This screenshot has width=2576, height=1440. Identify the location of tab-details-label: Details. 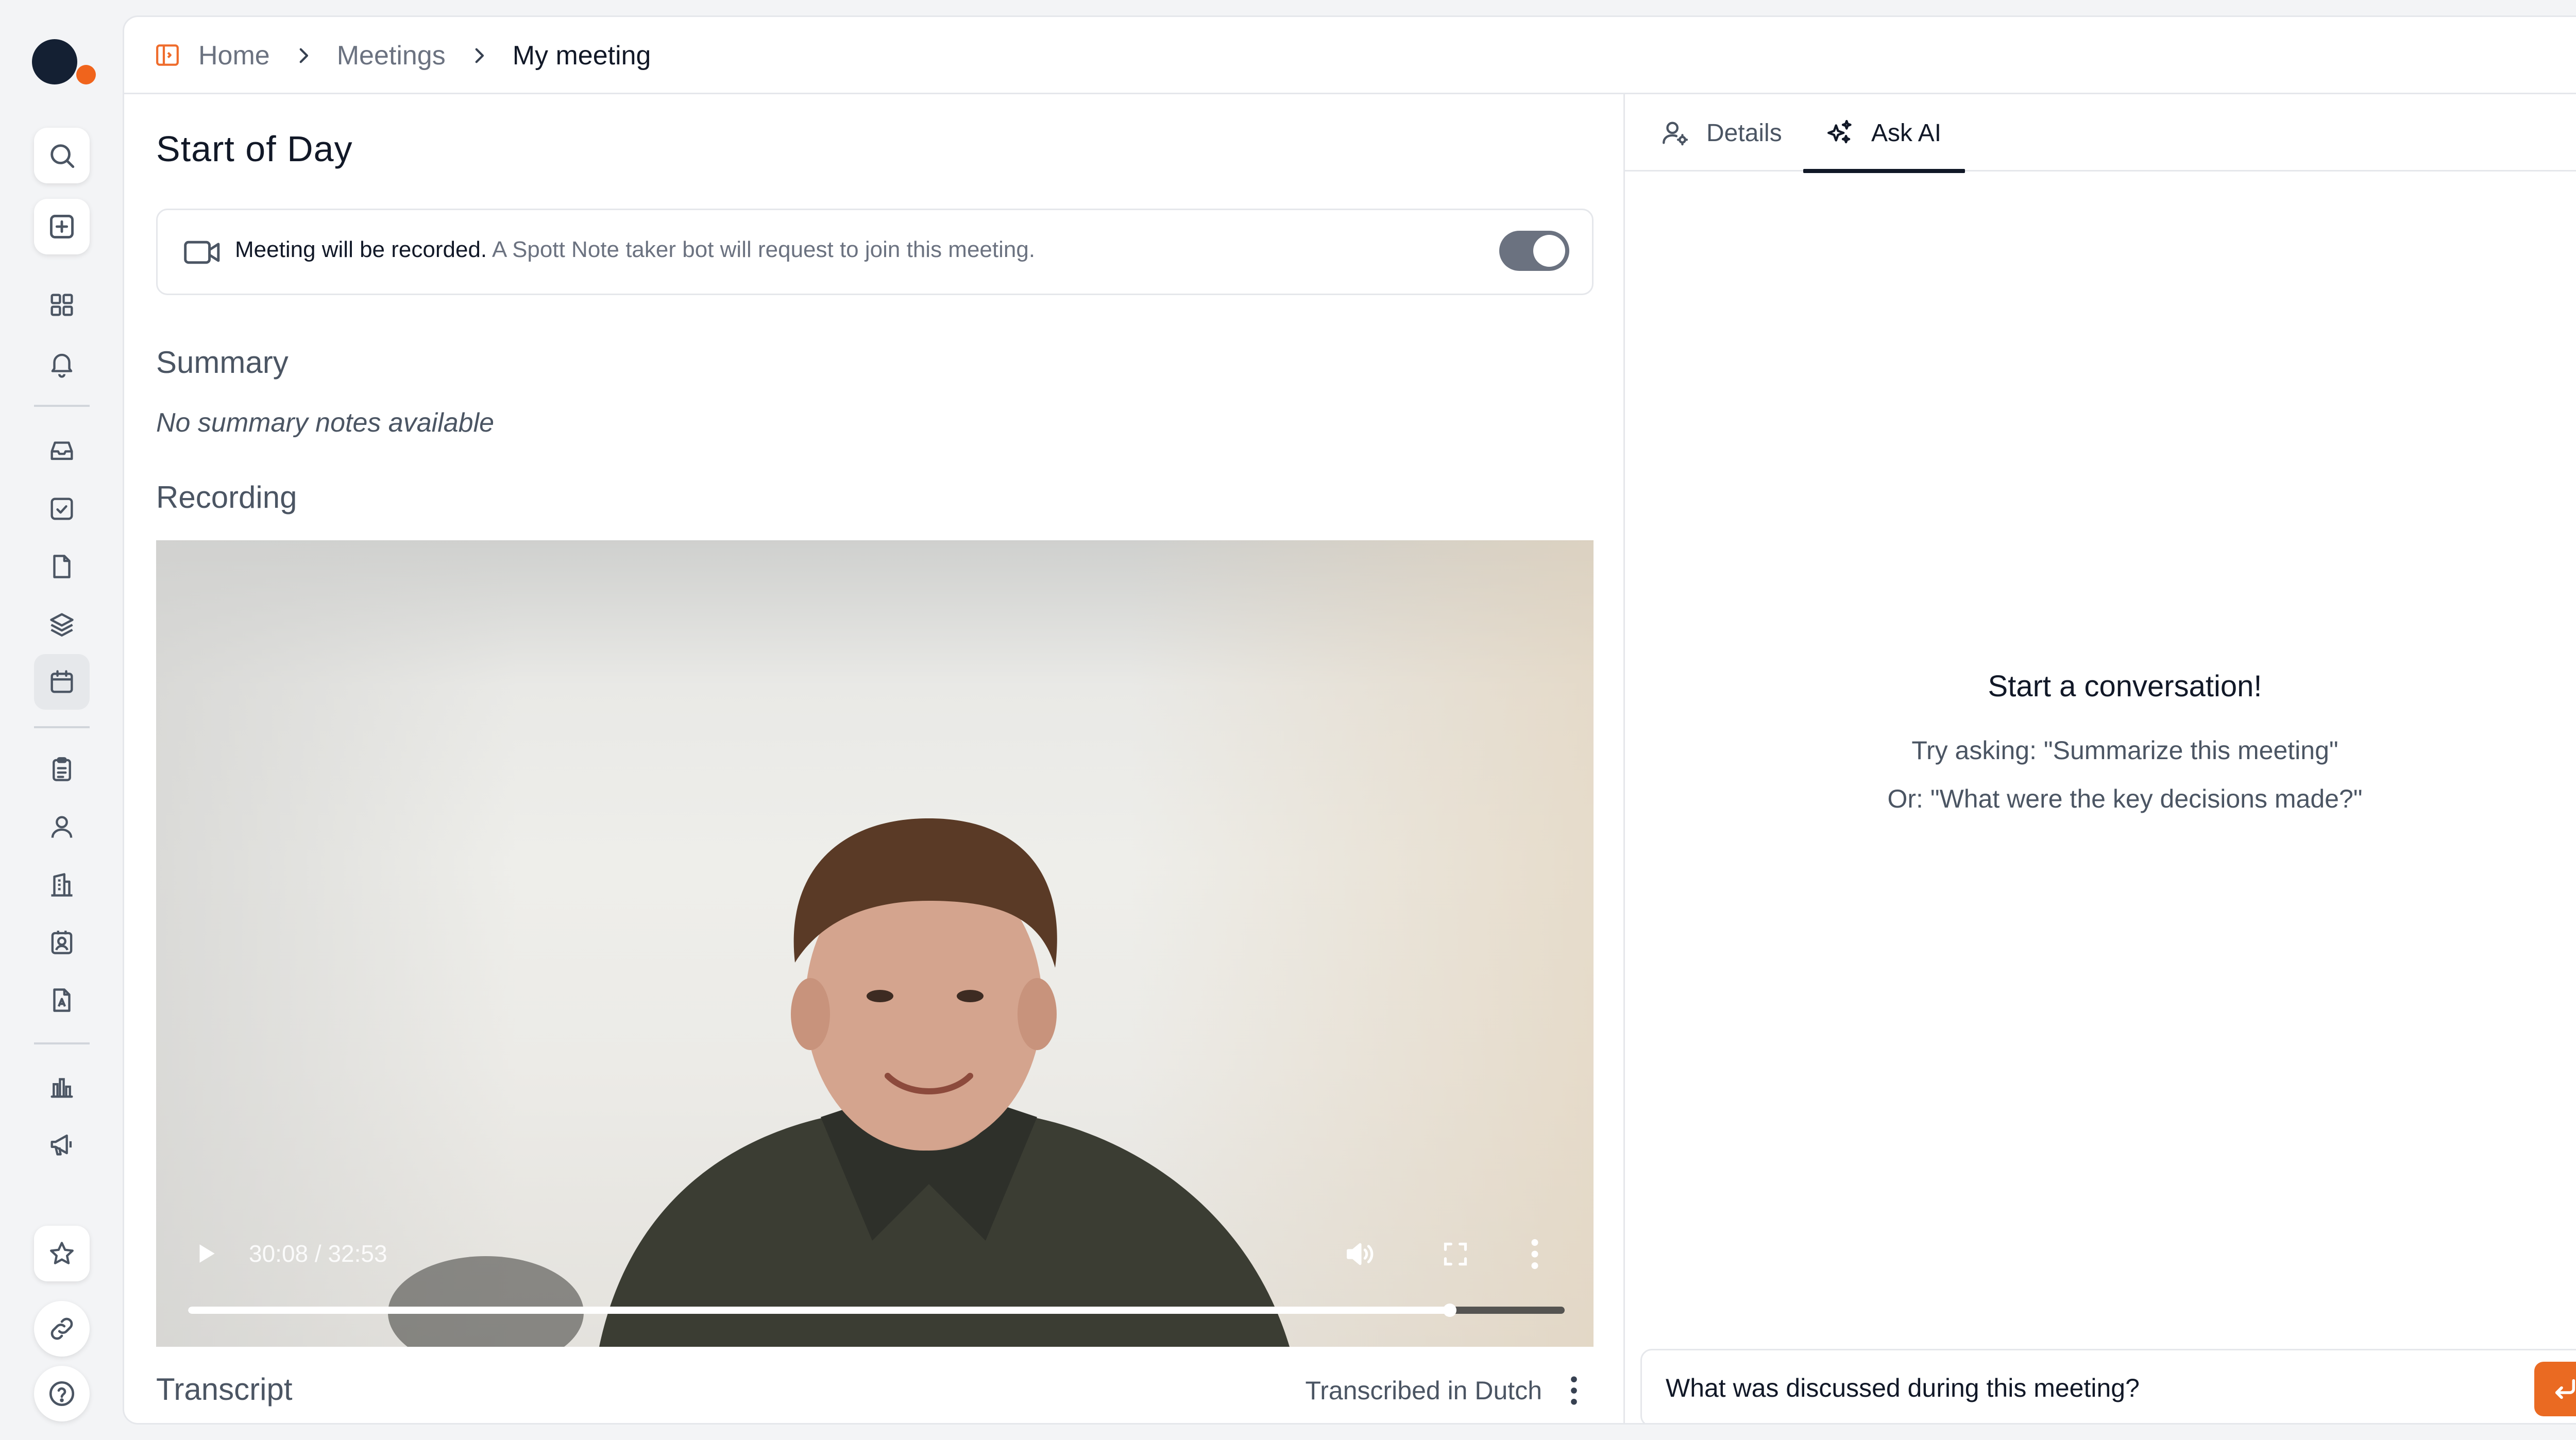
(1744, 133).